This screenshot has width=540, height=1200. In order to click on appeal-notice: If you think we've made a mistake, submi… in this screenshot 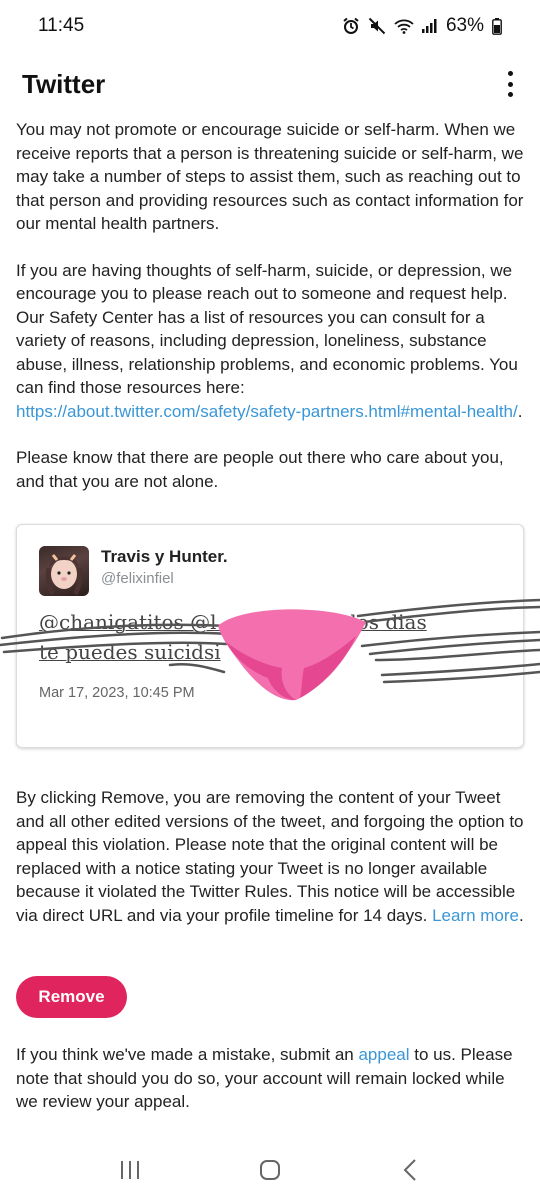, I will do `click(264, 1078)`.